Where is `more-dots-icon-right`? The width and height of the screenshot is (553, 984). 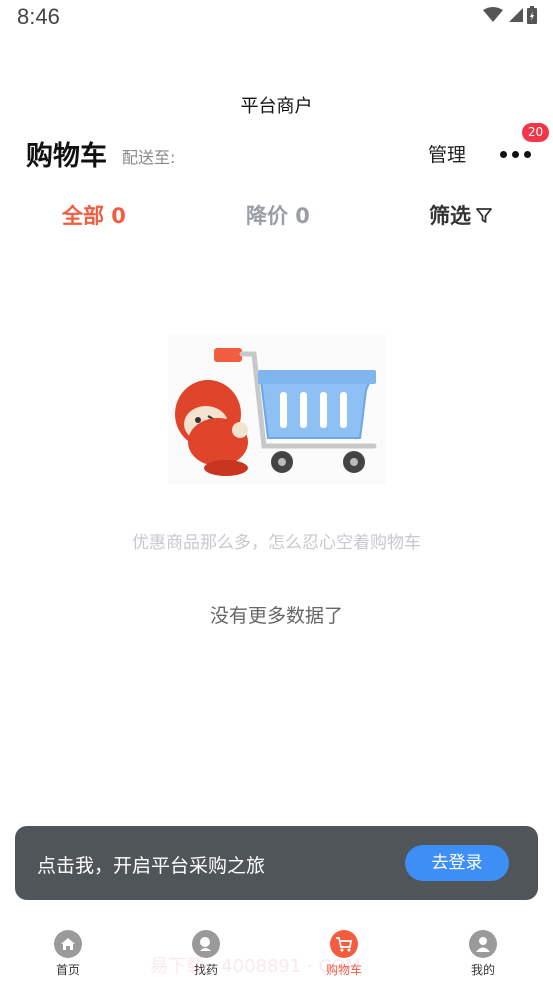 more-dots-icon-right is located at coordinates (527, 154).